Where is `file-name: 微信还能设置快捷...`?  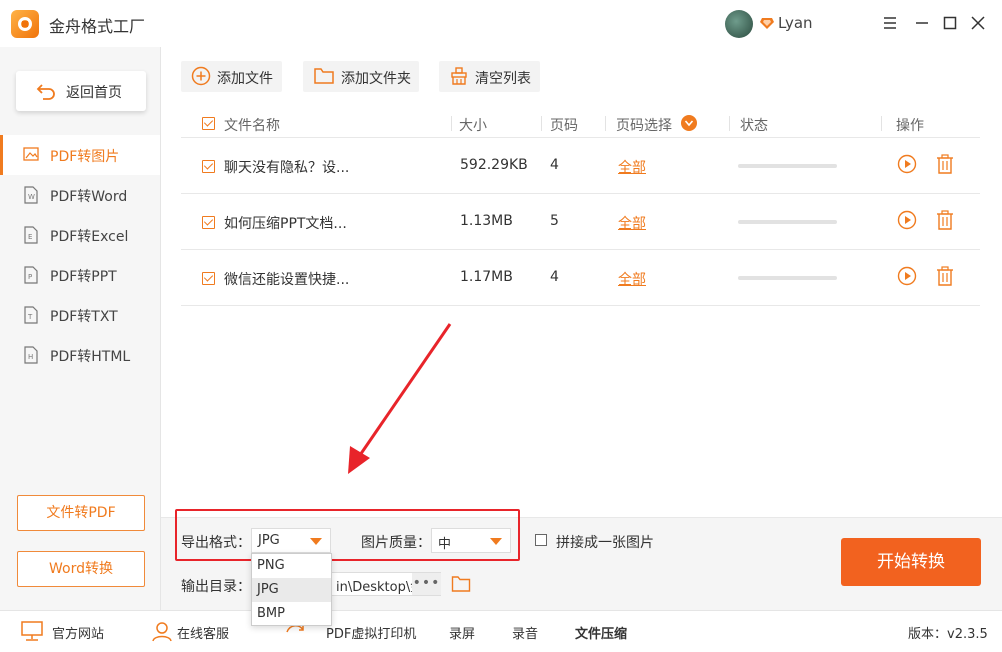
file-name: 微信还能设置快捷... is located at coordinates (287, 280).